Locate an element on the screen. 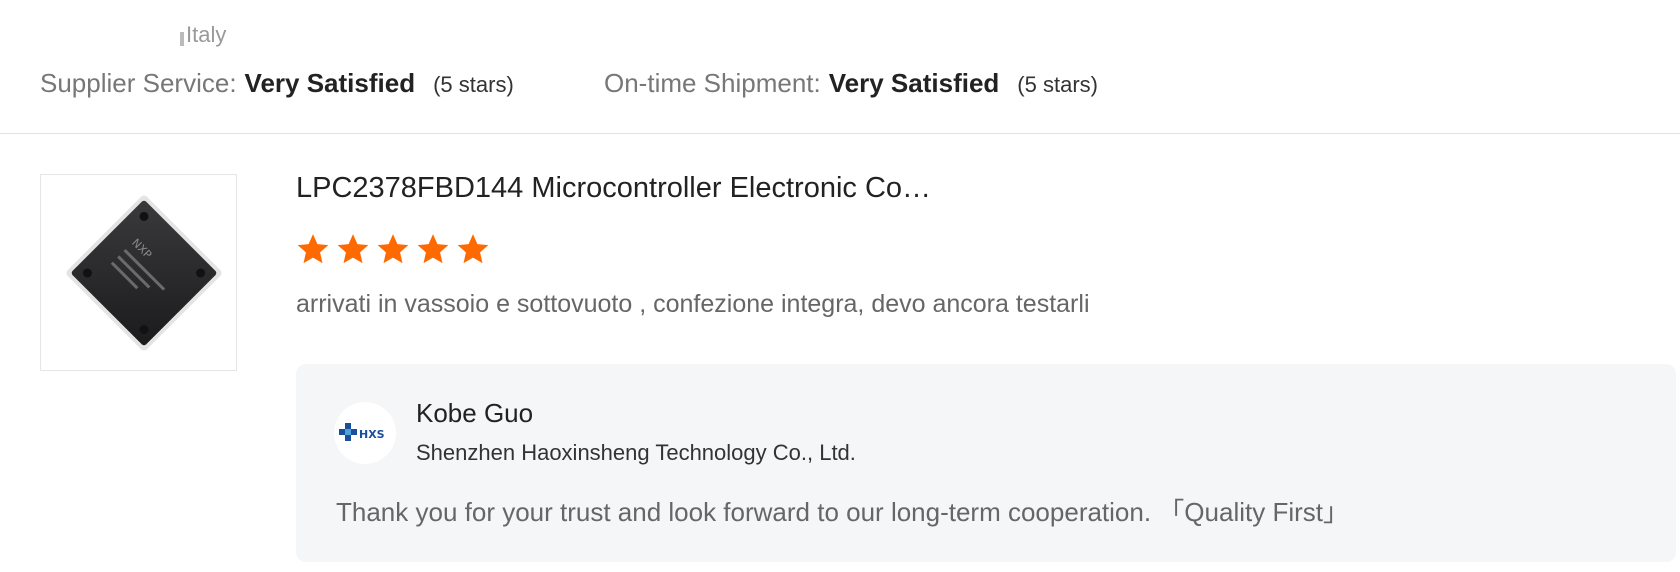 The height and width of the screenshot is (572, 1680). supplier-service-label: Supplier Service: is located at coordinates (138, 83).